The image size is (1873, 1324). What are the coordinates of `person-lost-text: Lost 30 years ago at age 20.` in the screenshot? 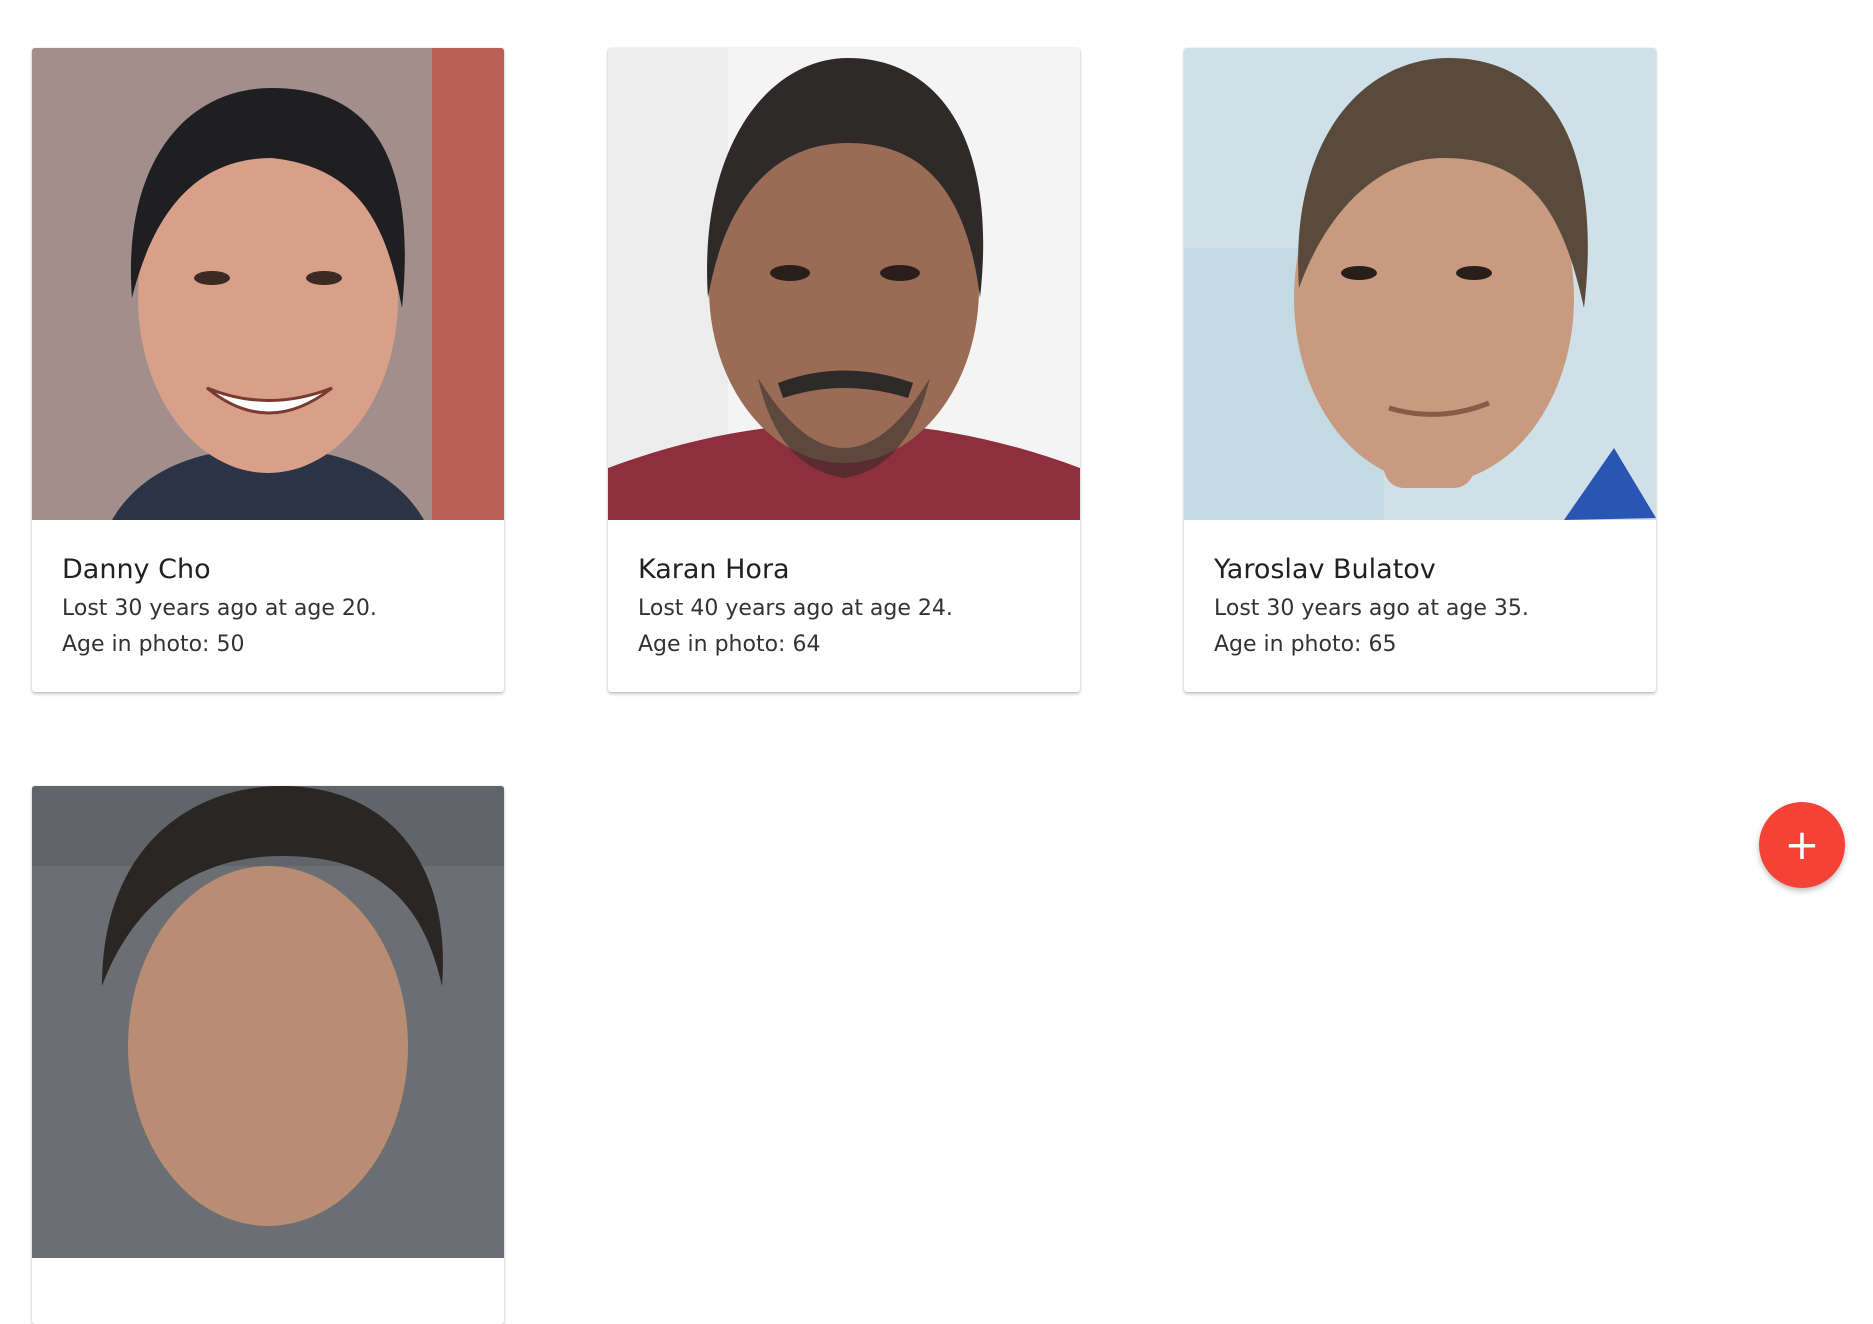 It's located at (219, 608).